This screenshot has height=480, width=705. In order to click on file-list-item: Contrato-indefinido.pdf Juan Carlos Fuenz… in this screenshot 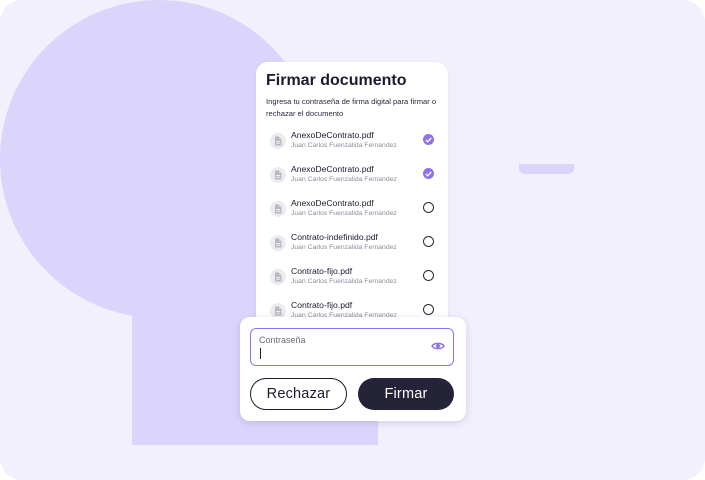, I will do `click(352, 247)`.